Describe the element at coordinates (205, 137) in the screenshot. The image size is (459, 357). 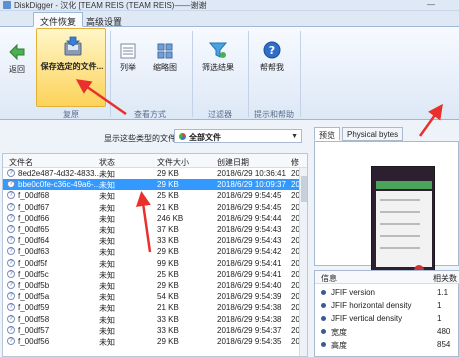
I see `file-type-filter-value: 全部文件` at that location.